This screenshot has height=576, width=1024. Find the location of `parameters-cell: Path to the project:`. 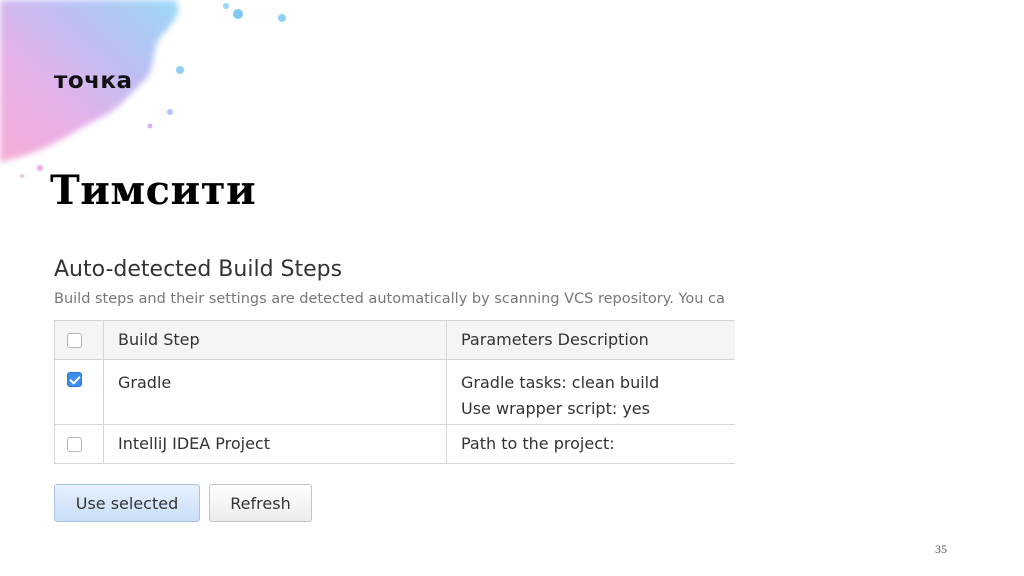

parameters-cell: Path to the project: is located at coordinates (590, 444).